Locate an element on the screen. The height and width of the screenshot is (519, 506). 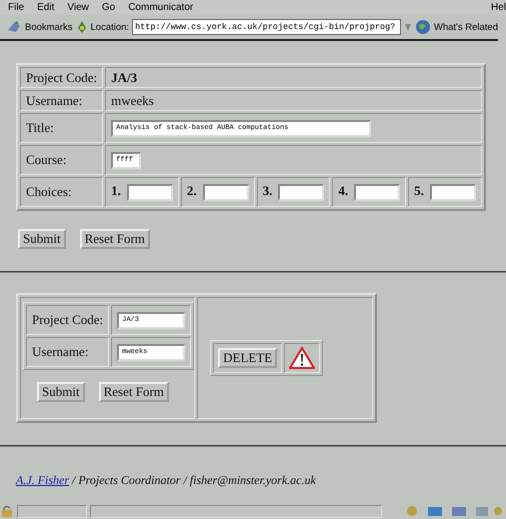
menu-item: Edit is located at coordinates (45, 7).